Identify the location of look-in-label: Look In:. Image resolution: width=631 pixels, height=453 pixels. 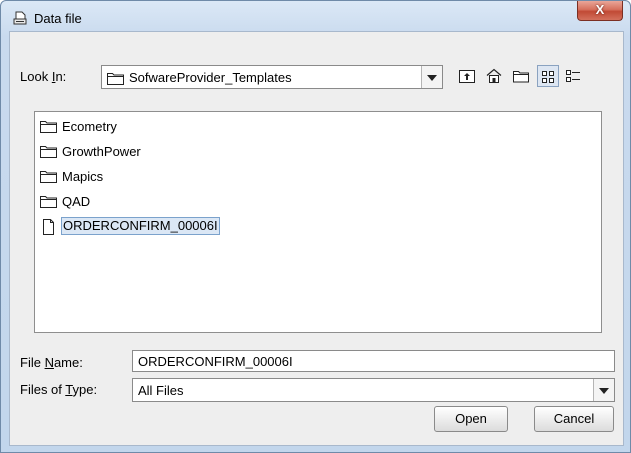
(43, 76).